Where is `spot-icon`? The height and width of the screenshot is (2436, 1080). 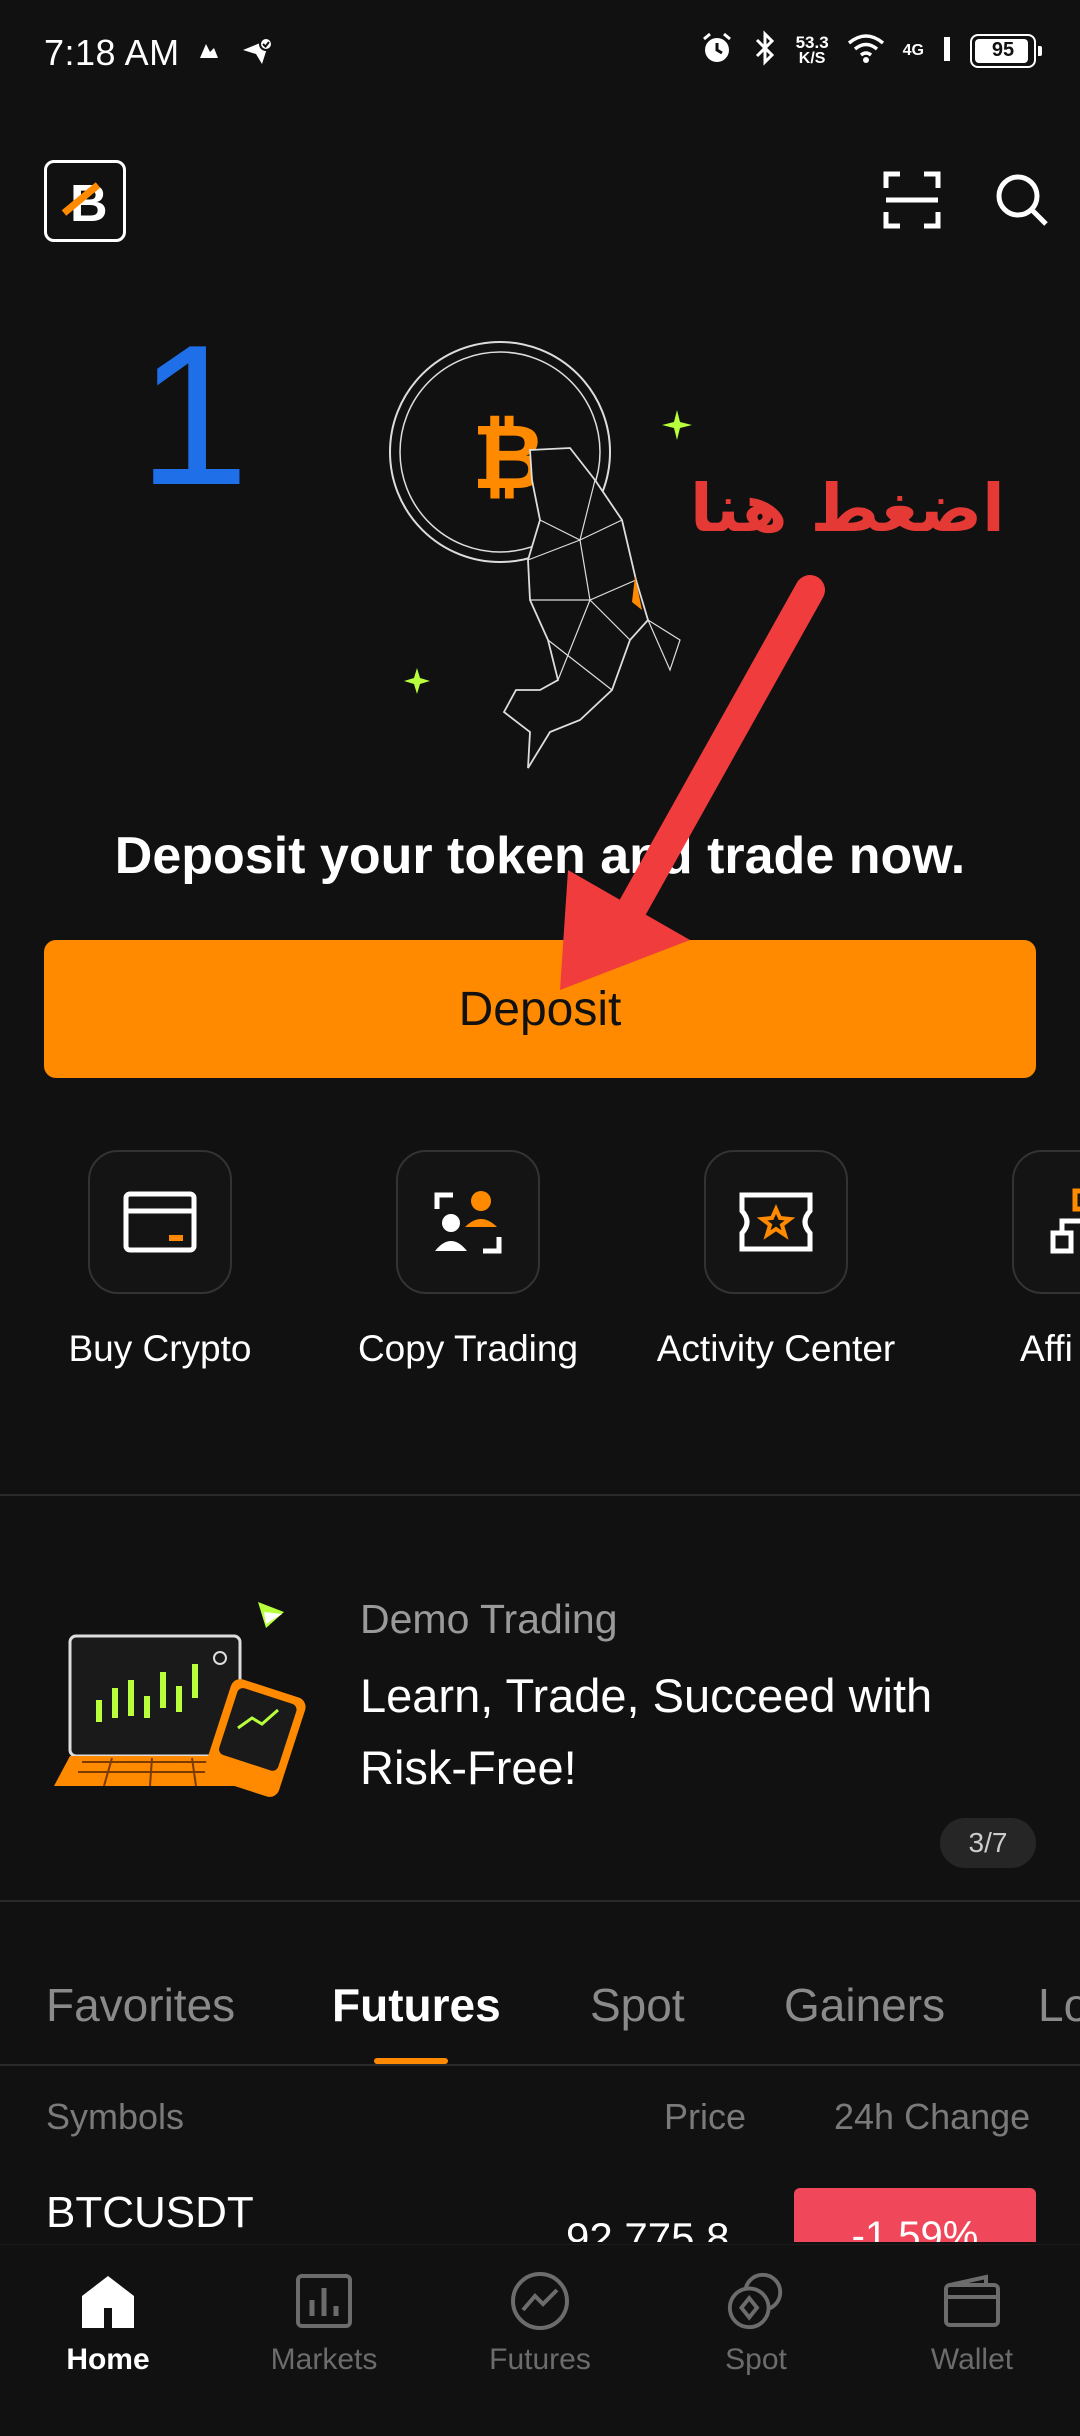 spot-icon is located at coordinates (755, 2301).